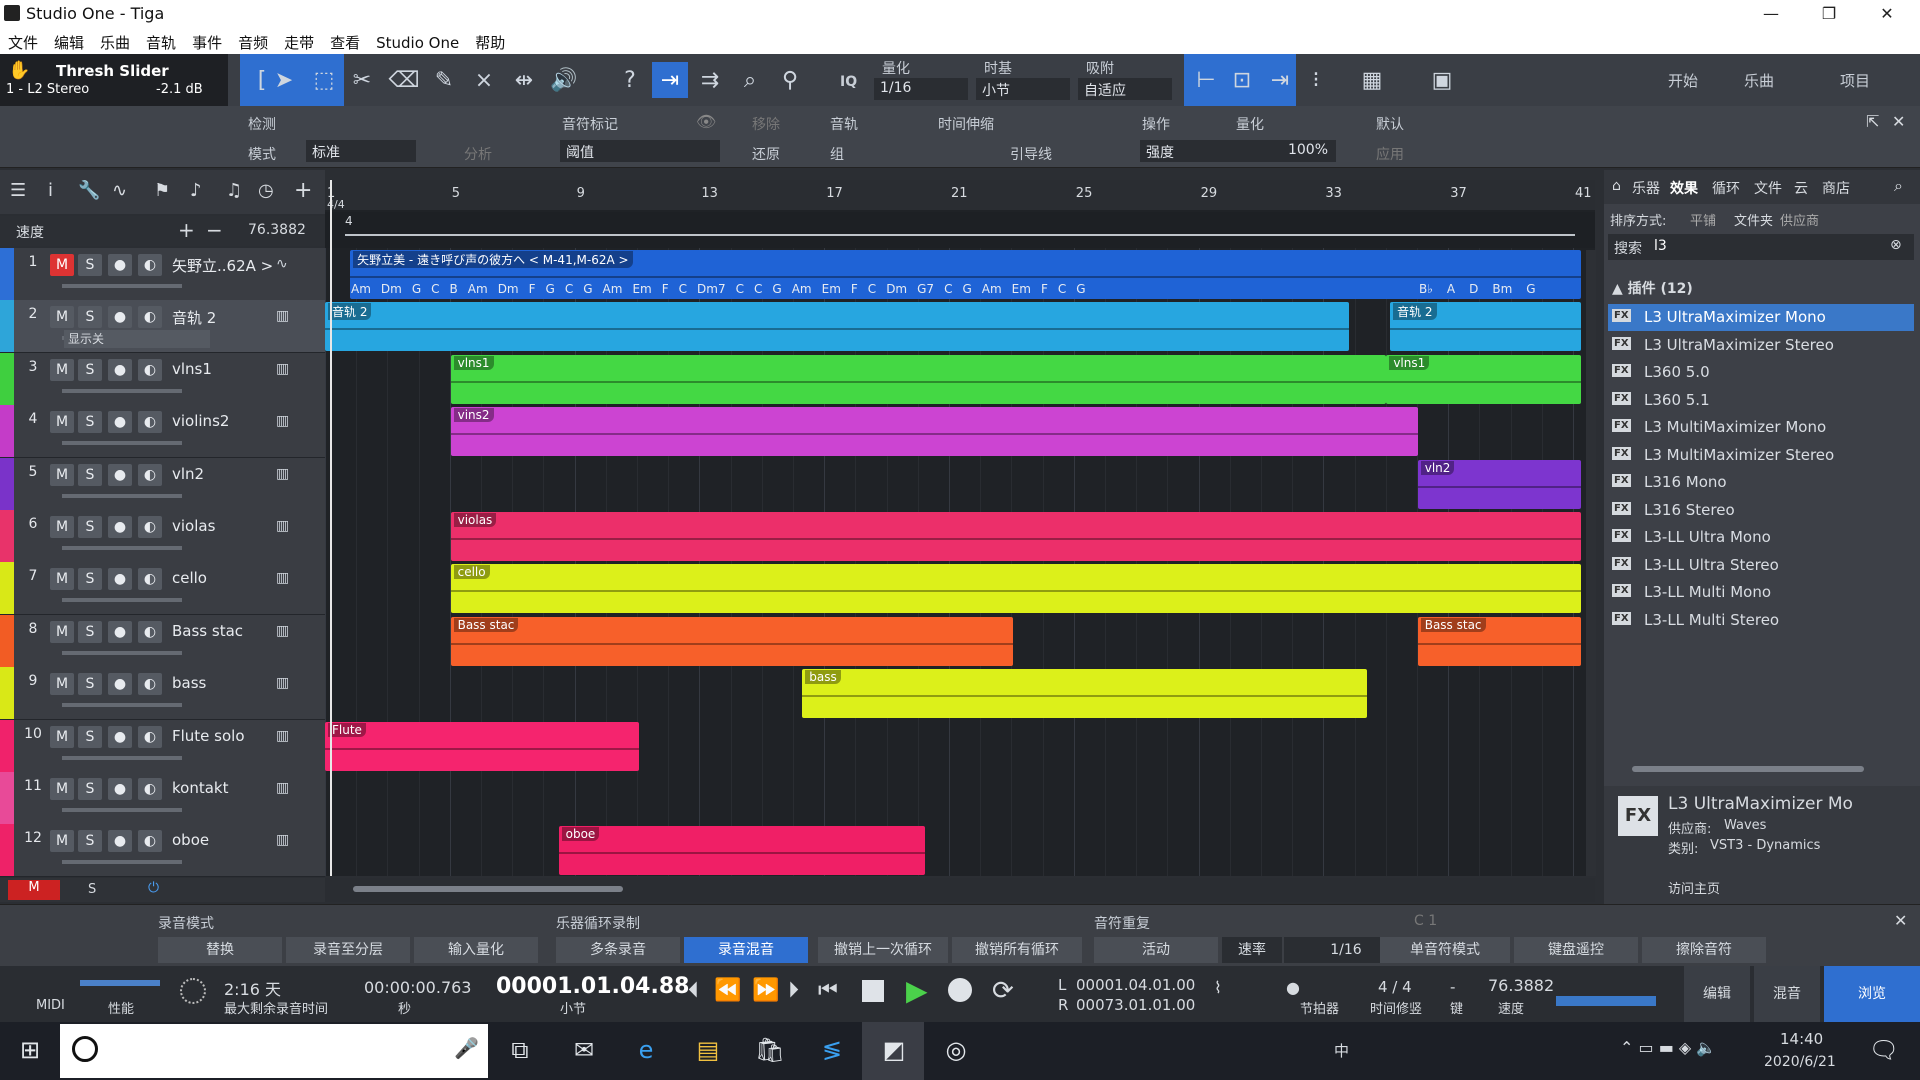 The height and width of the screenshot is (1080, 1920). What do you see at coordinates (488, 889) in the screenshot?
I see `scroll-thumb` at bounding box center [488, 889].